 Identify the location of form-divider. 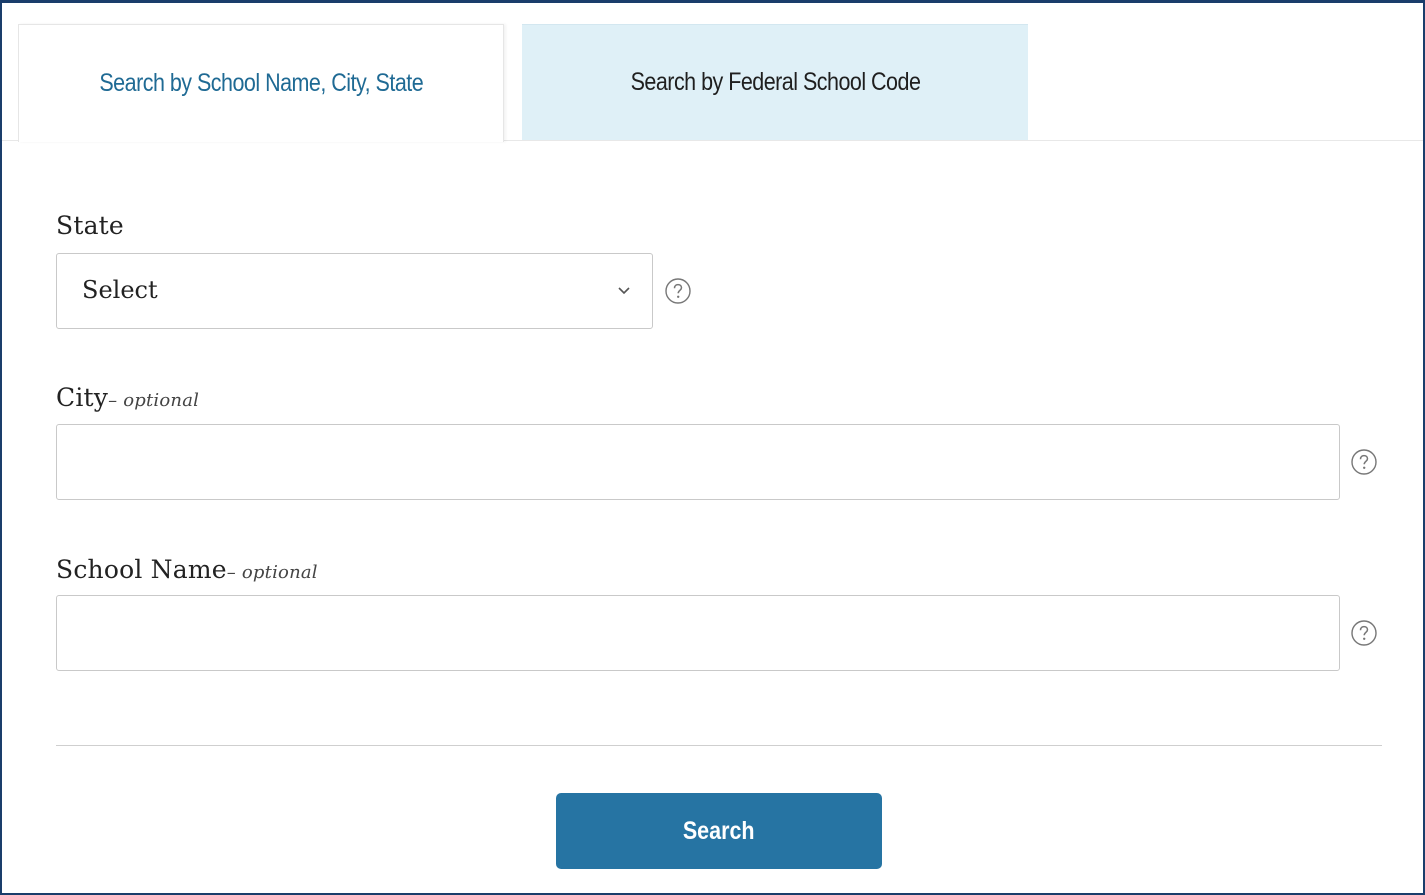
(719, 745).